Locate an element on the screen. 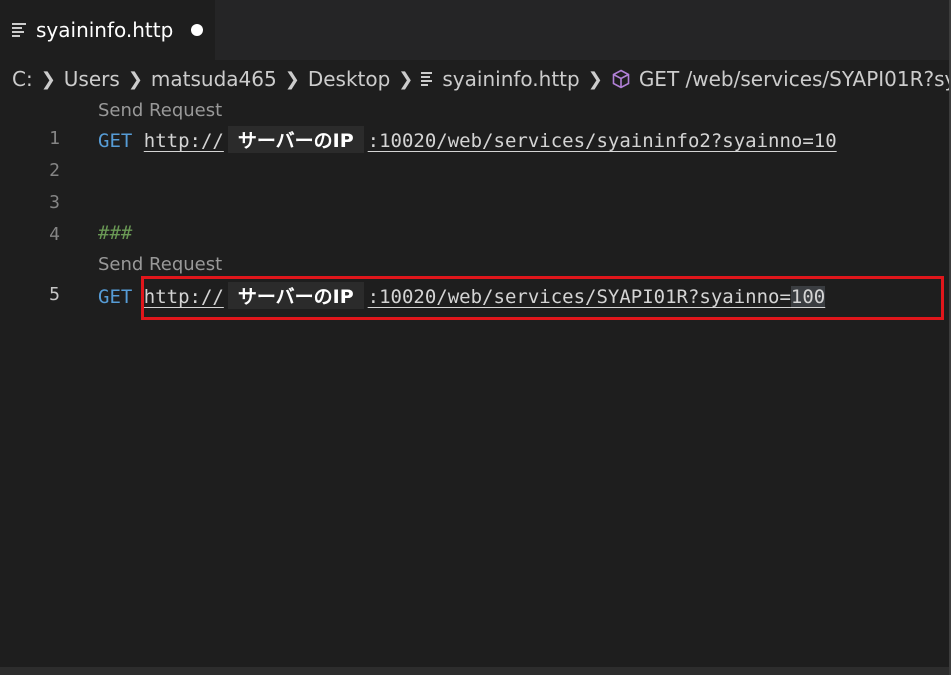 This screenshot has height=675, width=951. cube-icon is located at coordinates (621, 79).